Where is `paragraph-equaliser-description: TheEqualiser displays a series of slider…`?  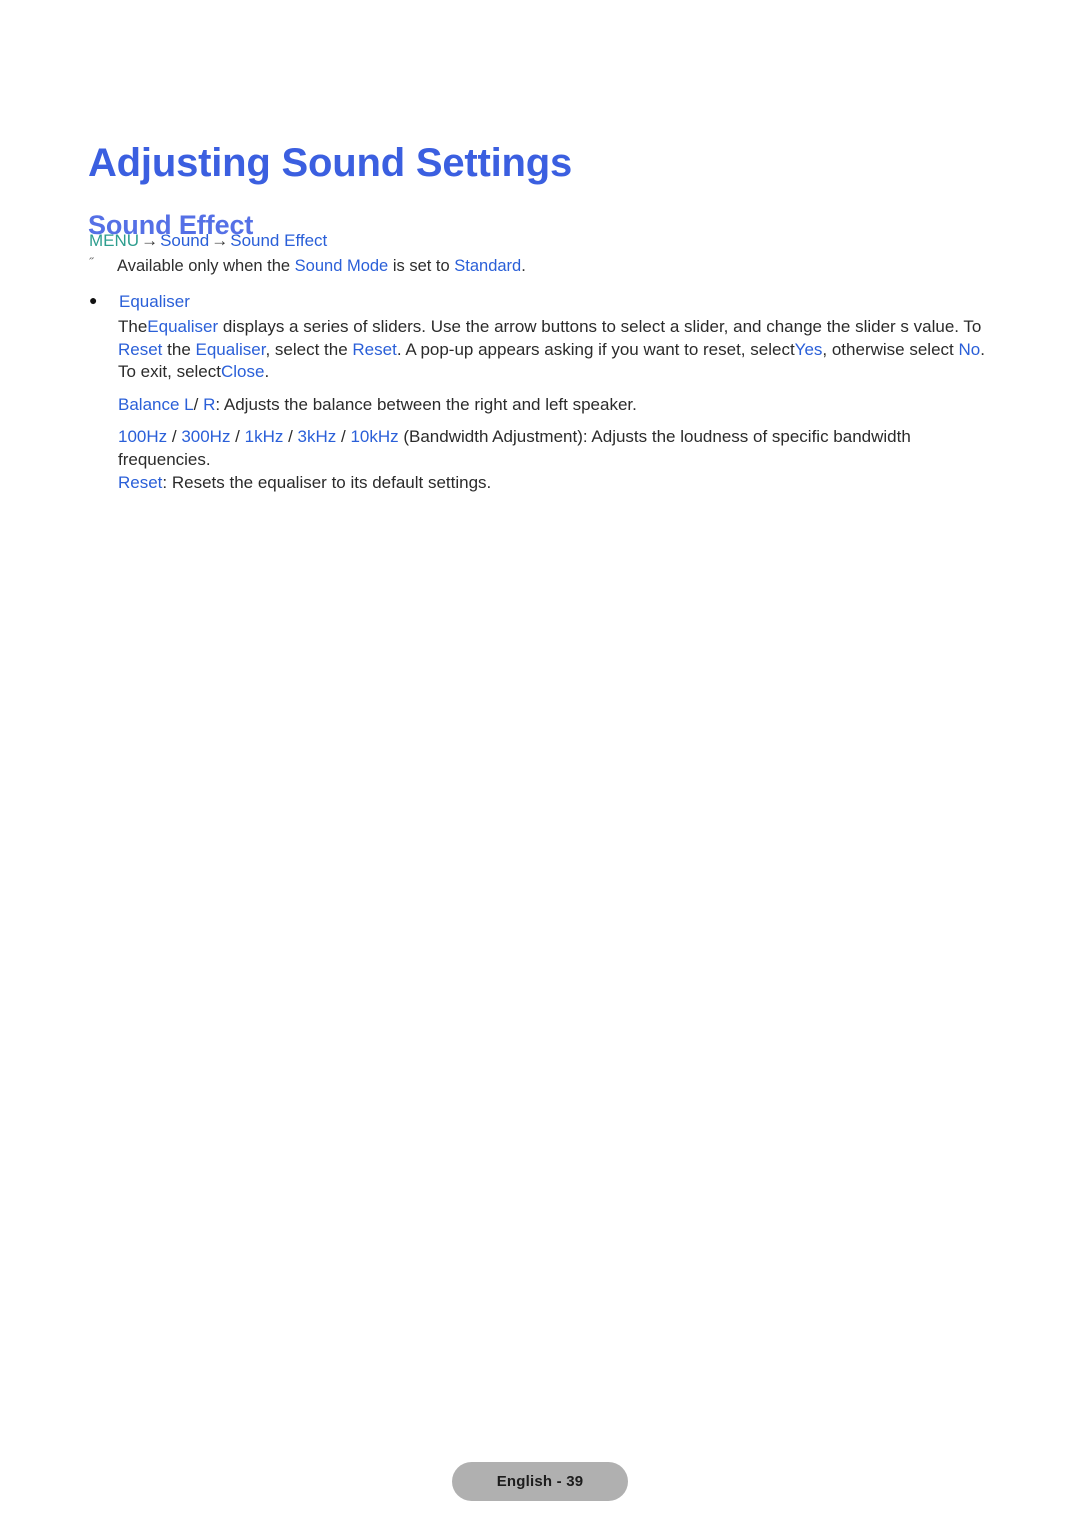
paragraph-equaliser-description: TheEqualiser displays a series of slider… is located at coordinates (558, 350).